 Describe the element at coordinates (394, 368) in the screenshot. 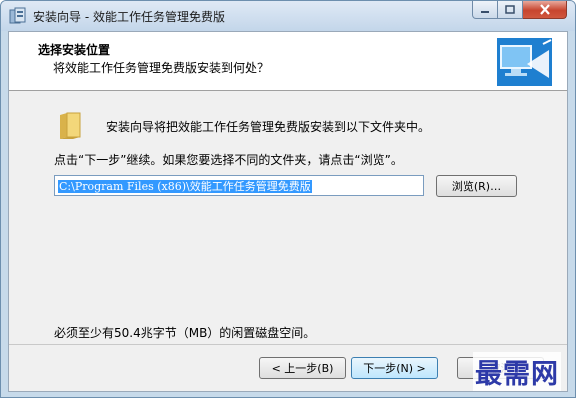

I see `next-button: 下一步(N) >` at that location.